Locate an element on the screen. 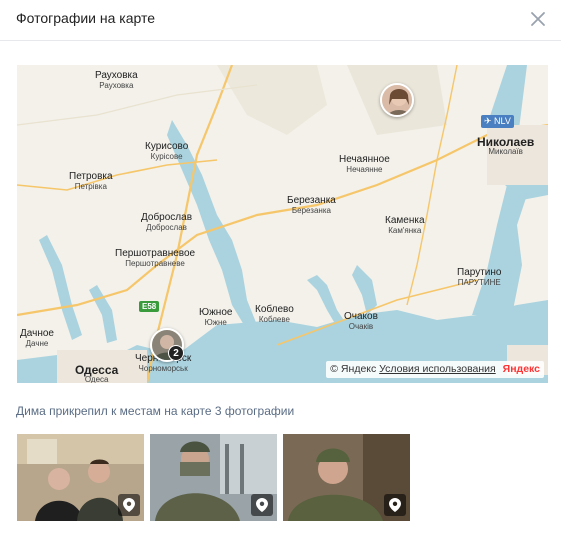 The height and width of the screenshot is (540, 561). city-kurisovo: Курисово Курісове is located at coordinates (167, 151).